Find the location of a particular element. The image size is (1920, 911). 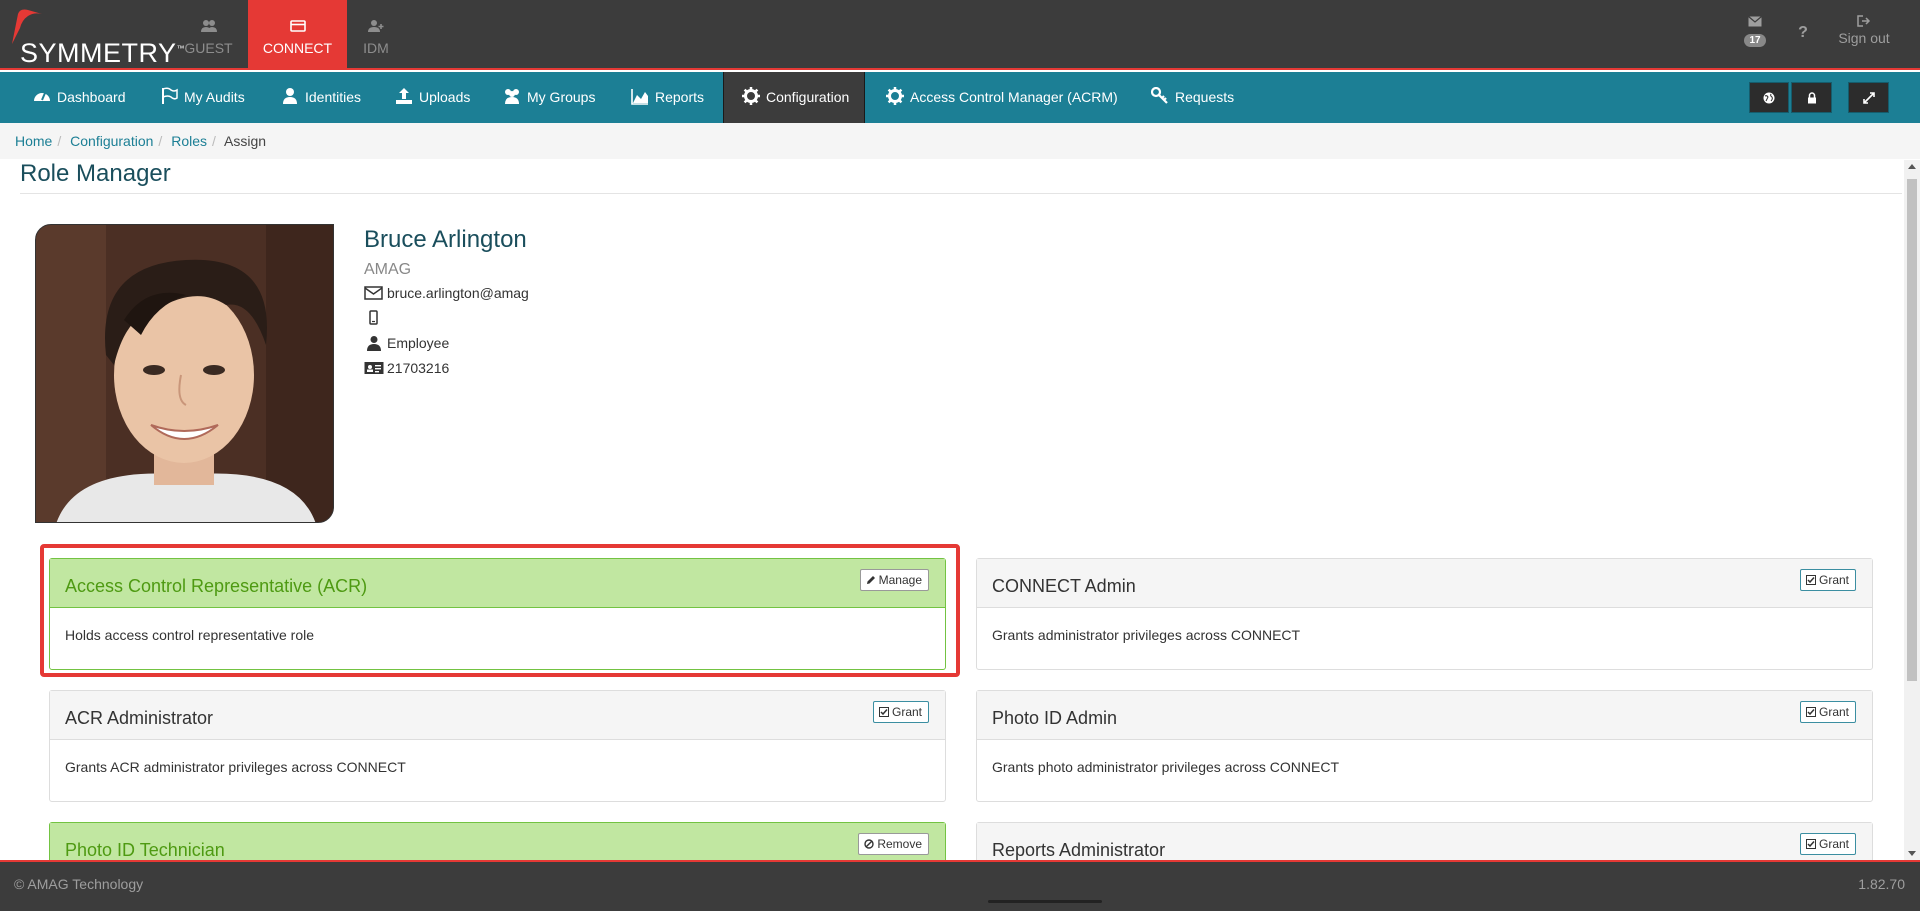

dashboard-icon is located at coordinates (42, 96).